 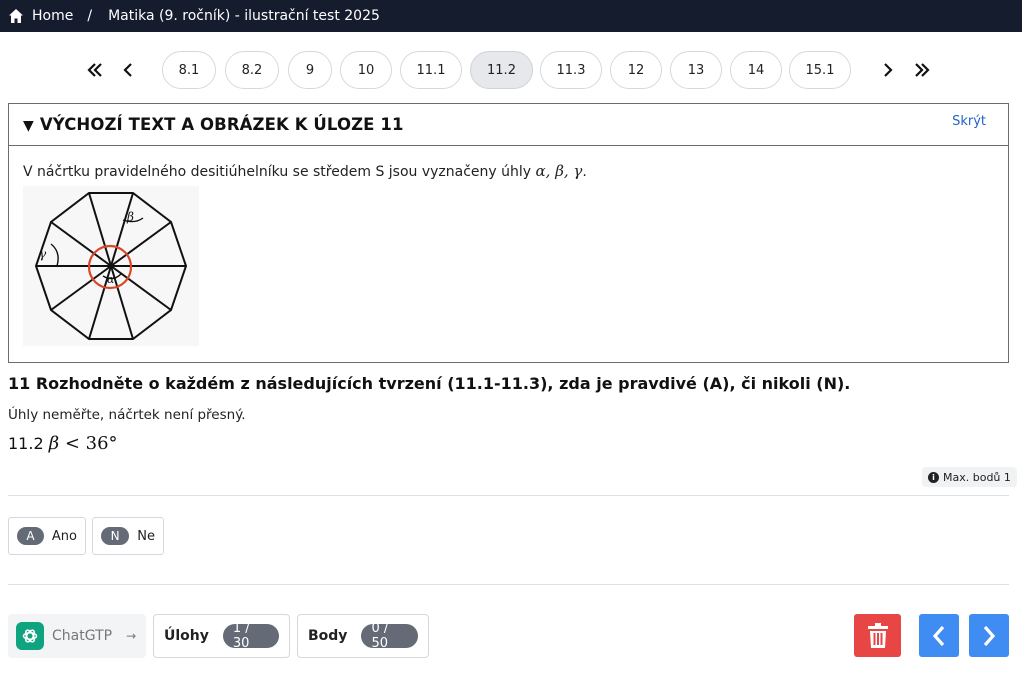 I want to click on panel-title-text: VÝCHOZÍ TEXT A OBRÁZEK K ÚLOZE 11, so click(x=221, y=124).